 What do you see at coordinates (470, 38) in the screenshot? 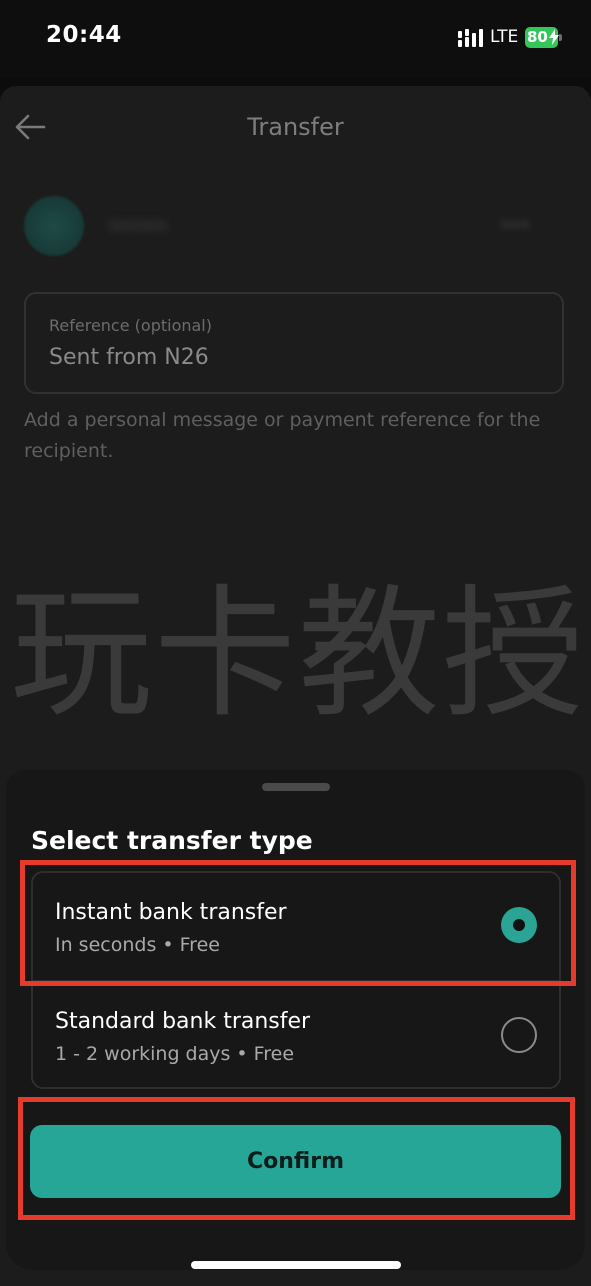
I see `cellular-signal-icon` at bounding box center [470, 38].